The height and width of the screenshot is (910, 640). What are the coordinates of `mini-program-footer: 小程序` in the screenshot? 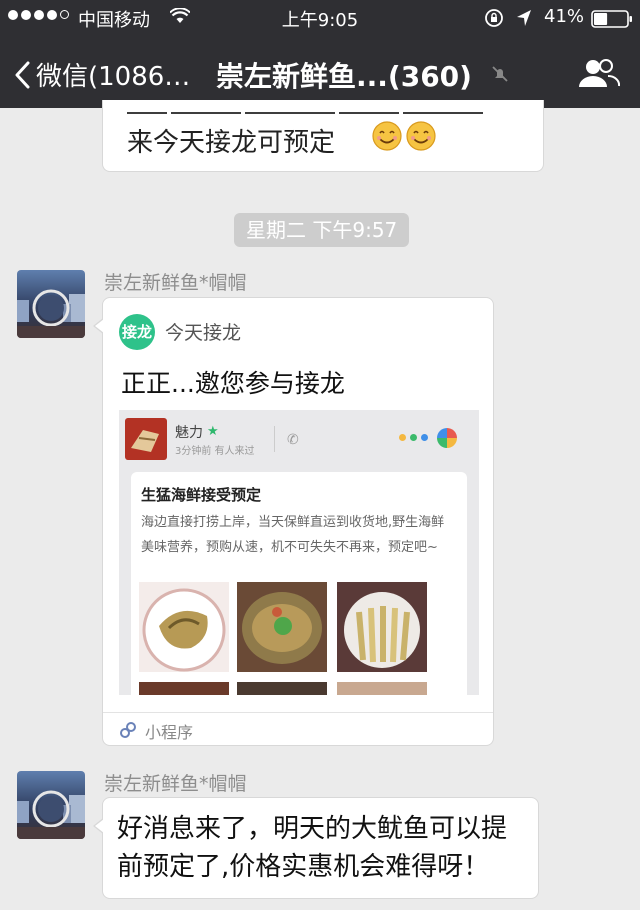 It's located at (298, 729).